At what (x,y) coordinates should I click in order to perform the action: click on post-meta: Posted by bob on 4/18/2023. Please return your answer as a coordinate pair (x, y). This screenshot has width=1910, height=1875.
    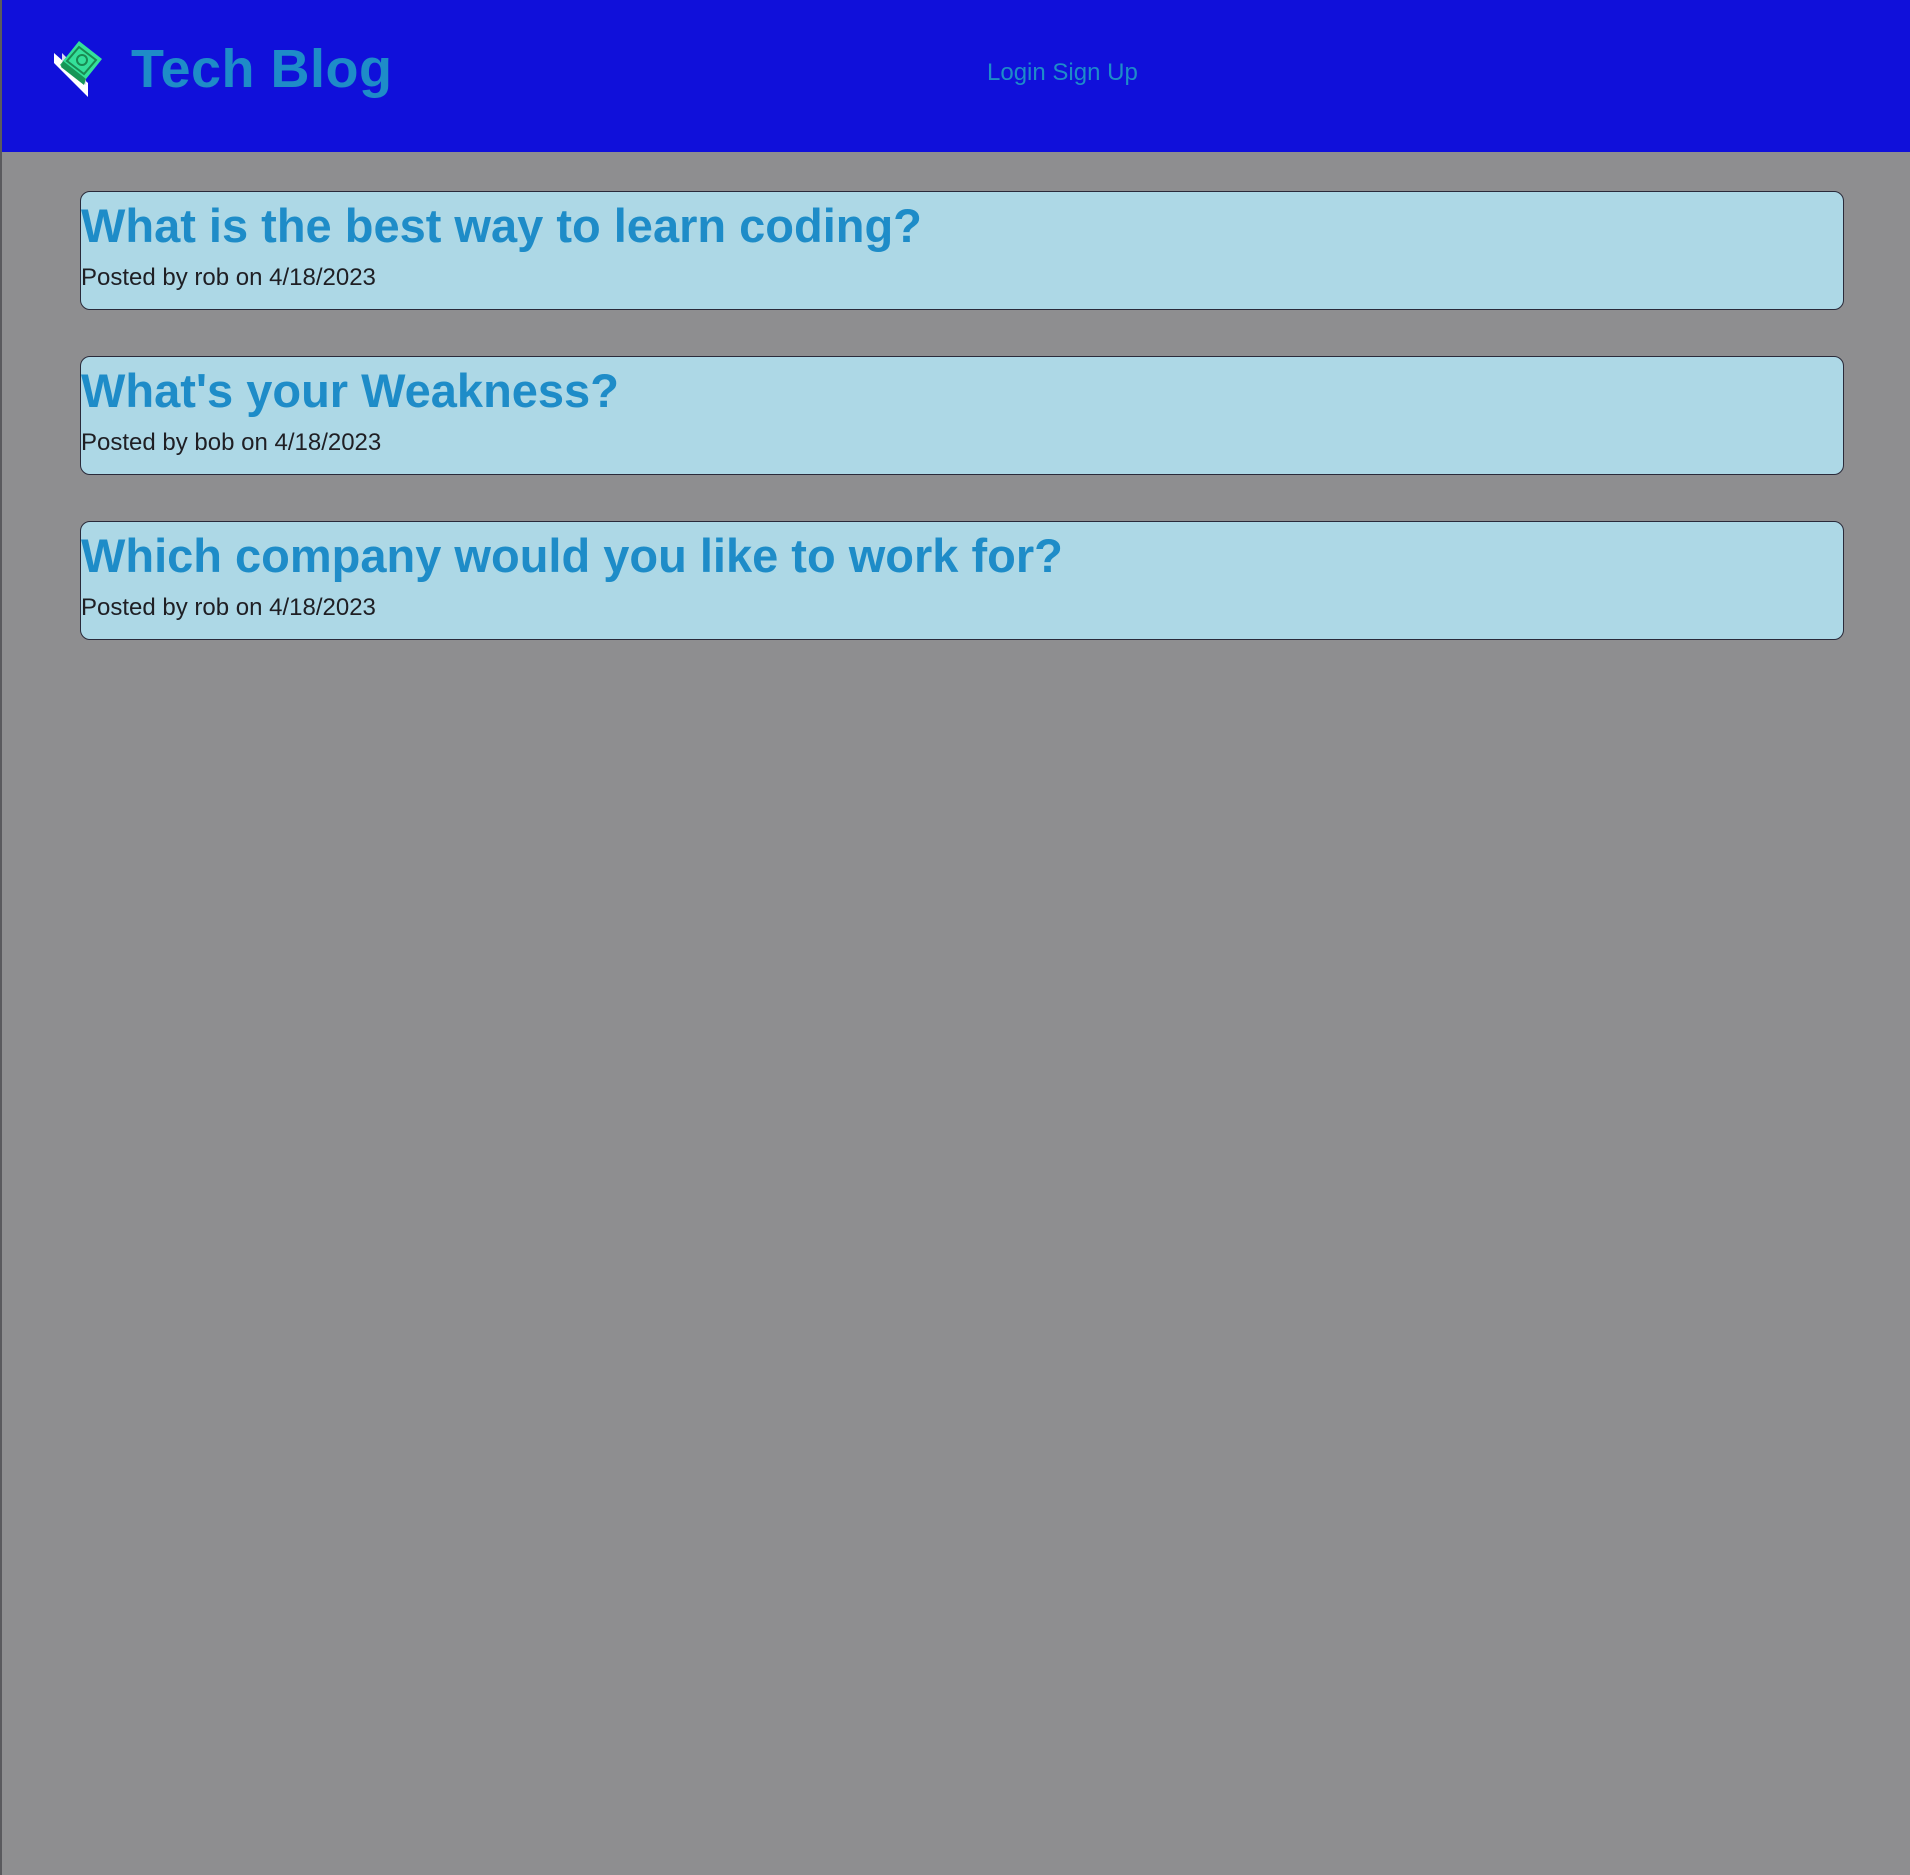
    Looking at the image, I should click on (231, 442).